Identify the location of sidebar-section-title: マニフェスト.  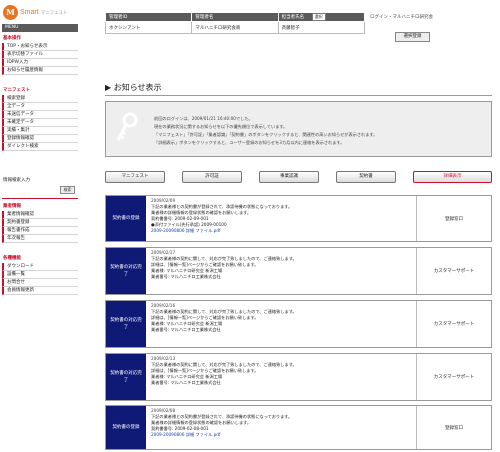
(16, 90).